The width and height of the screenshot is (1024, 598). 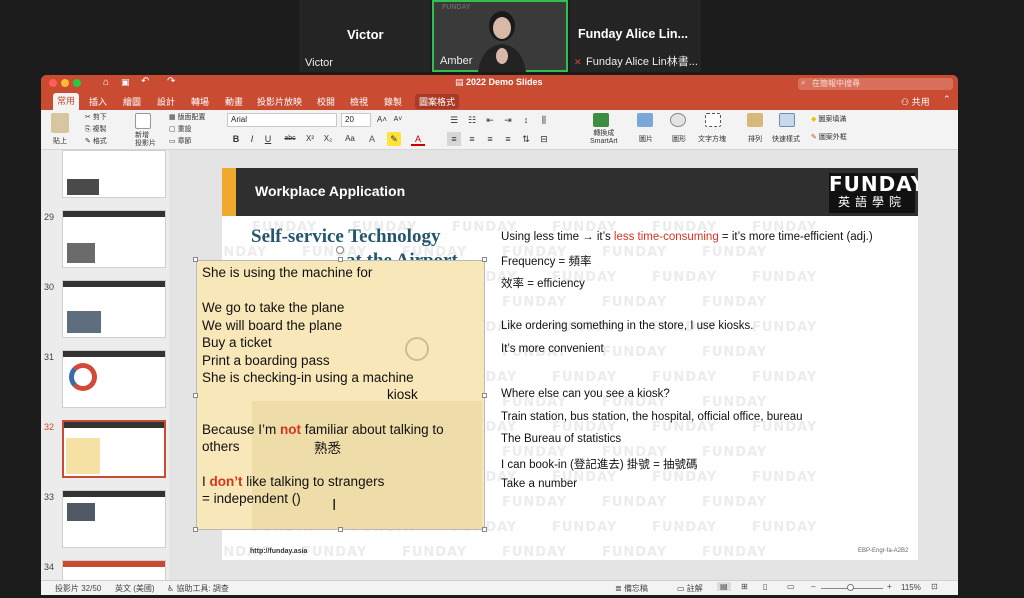 I want to click on decrease-font-icon: A˅, so click(x=398, y=120).